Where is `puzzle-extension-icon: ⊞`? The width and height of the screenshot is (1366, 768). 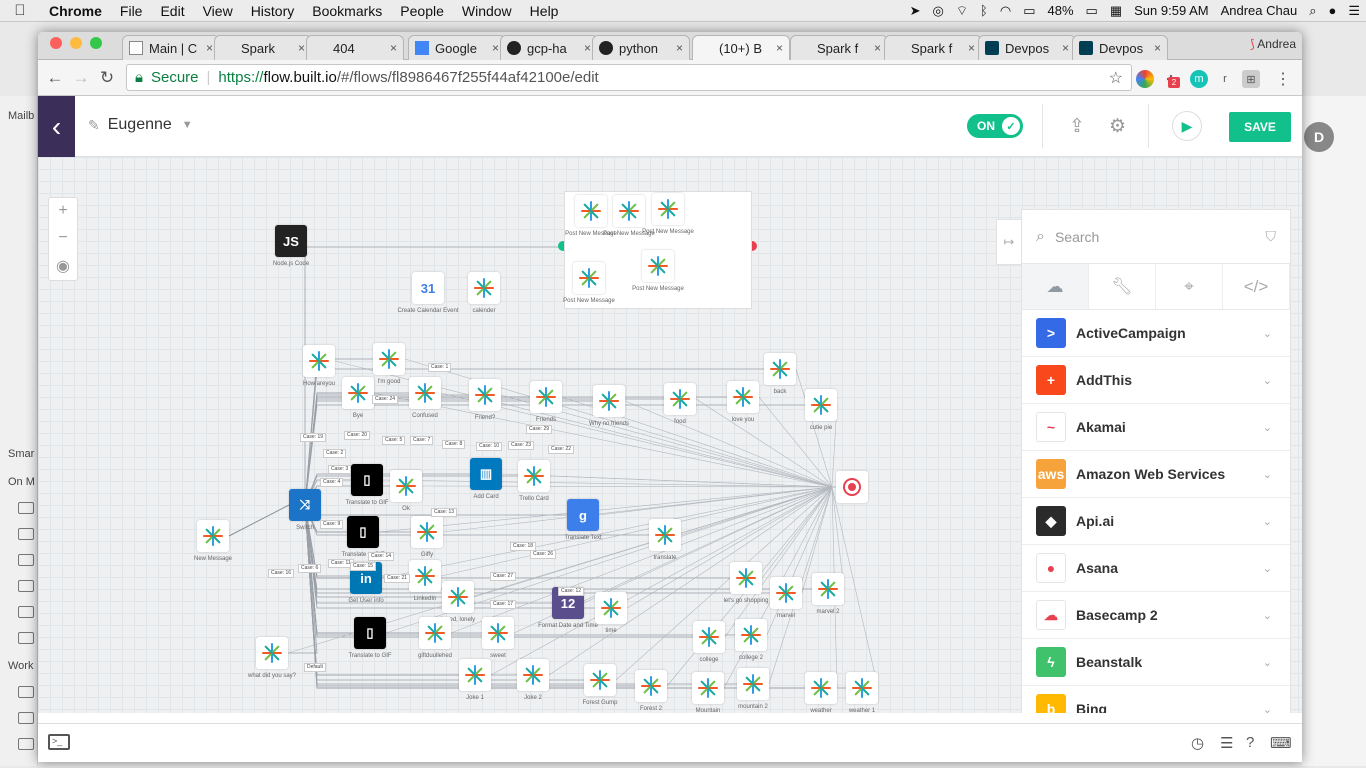
puzzle-extension-icon: ⊞ is located at coordinates (1251, 79).